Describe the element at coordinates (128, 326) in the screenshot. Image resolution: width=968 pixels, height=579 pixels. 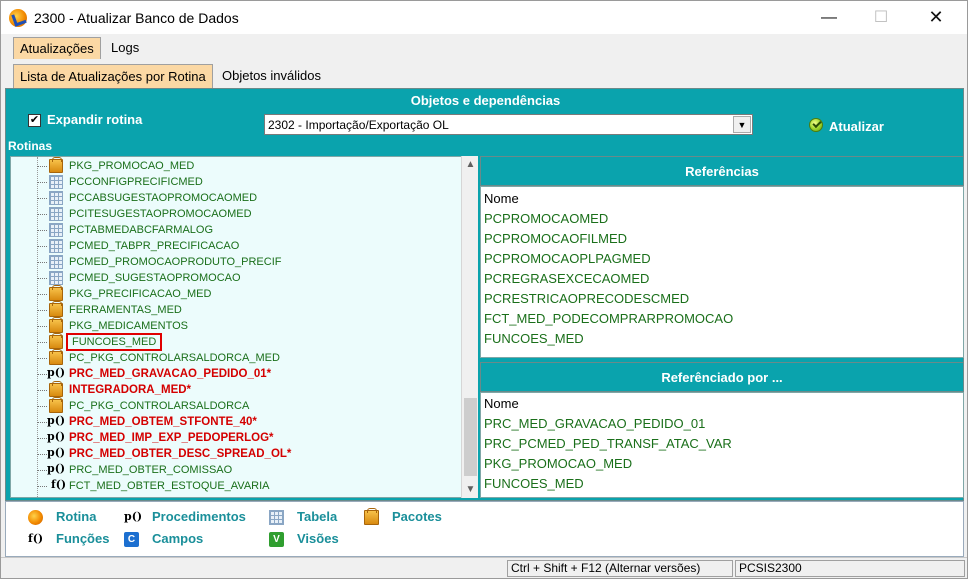
I see `tree-item-label: PKG_MEDICAMENTOS` at that location.